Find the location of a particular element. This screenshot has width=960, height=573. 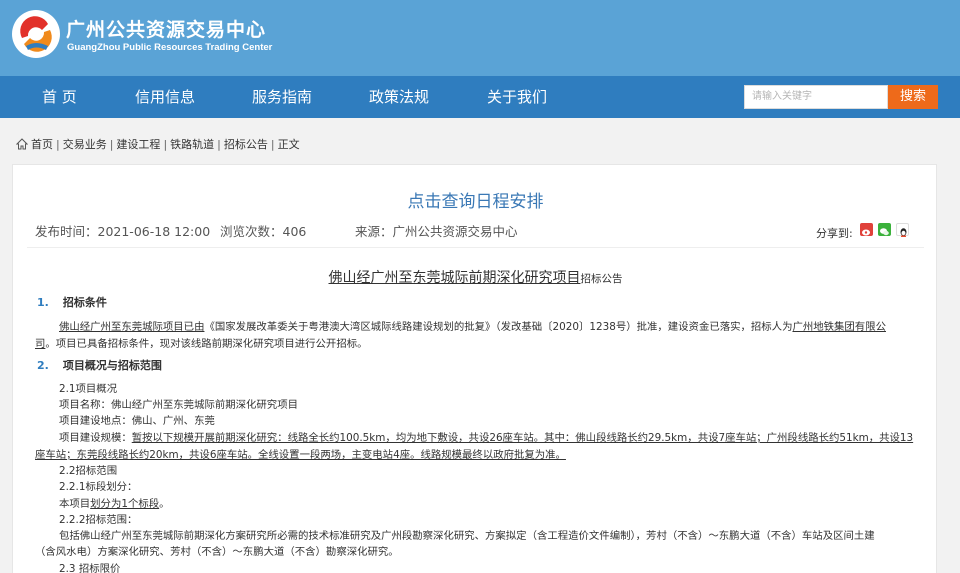

site-title: 广州公共资源交易中心 is located at coordinates (166, 30).